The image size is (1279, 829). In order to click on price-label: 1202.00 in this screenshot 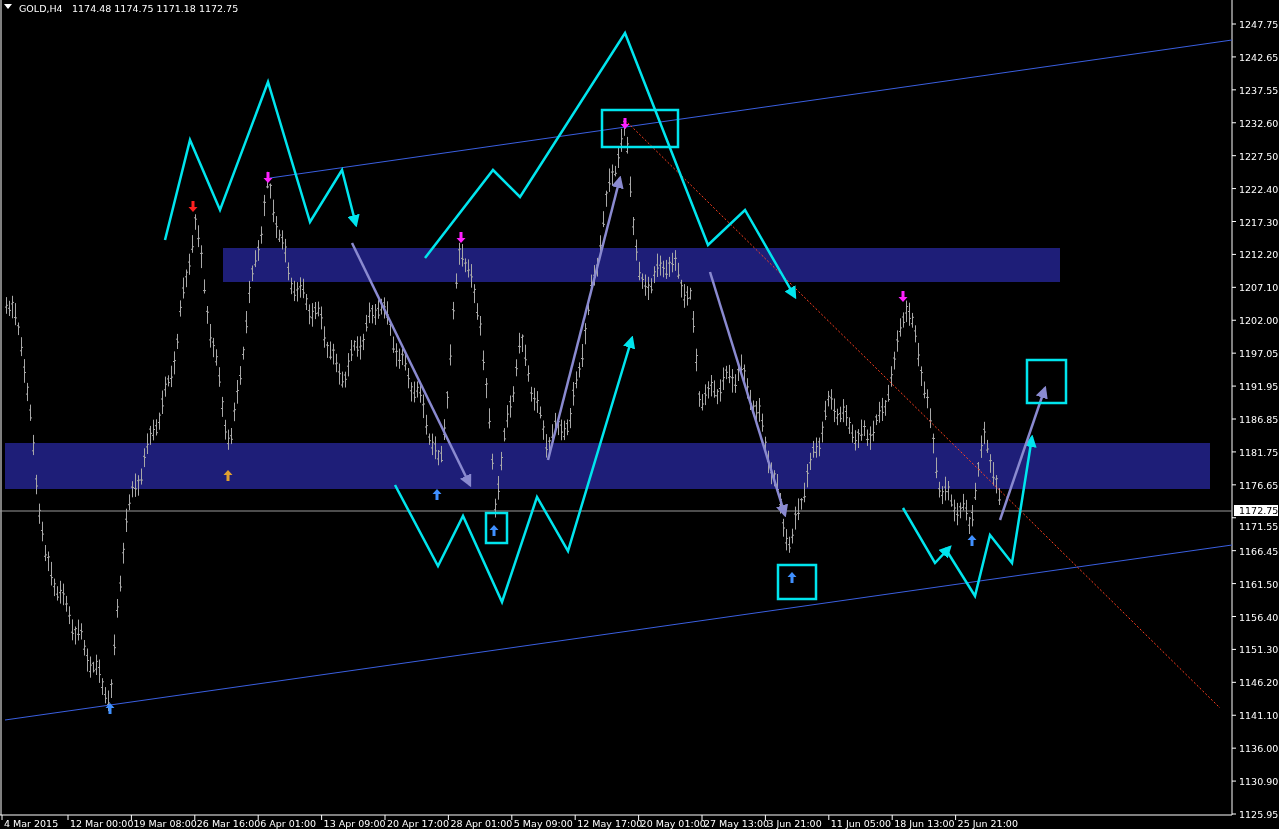, I will do `click(1259, 321)`.